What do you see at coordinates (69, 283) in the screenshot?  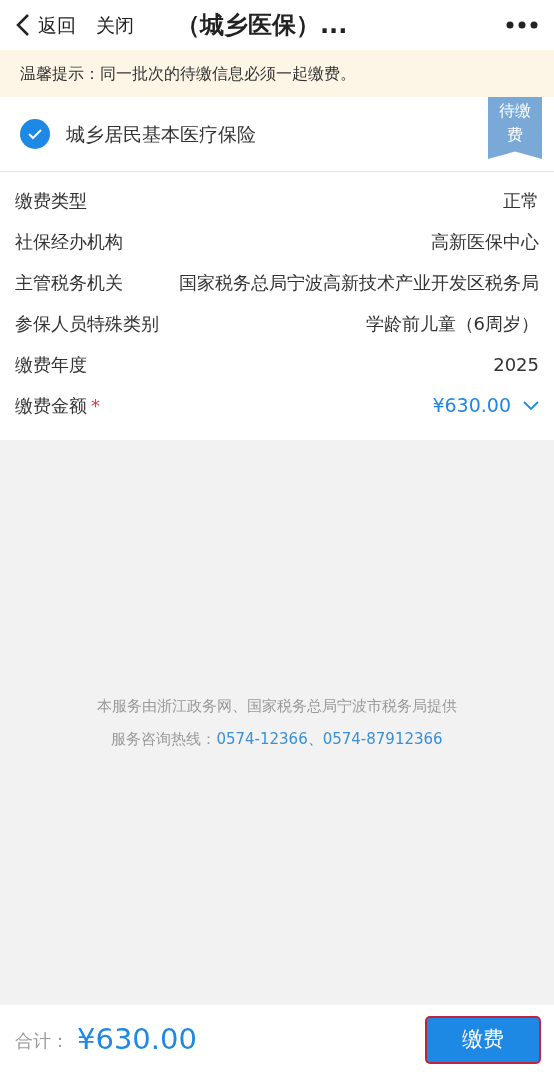 I see `detail-label: 主管税务机关` at bounding box center [69, 283].